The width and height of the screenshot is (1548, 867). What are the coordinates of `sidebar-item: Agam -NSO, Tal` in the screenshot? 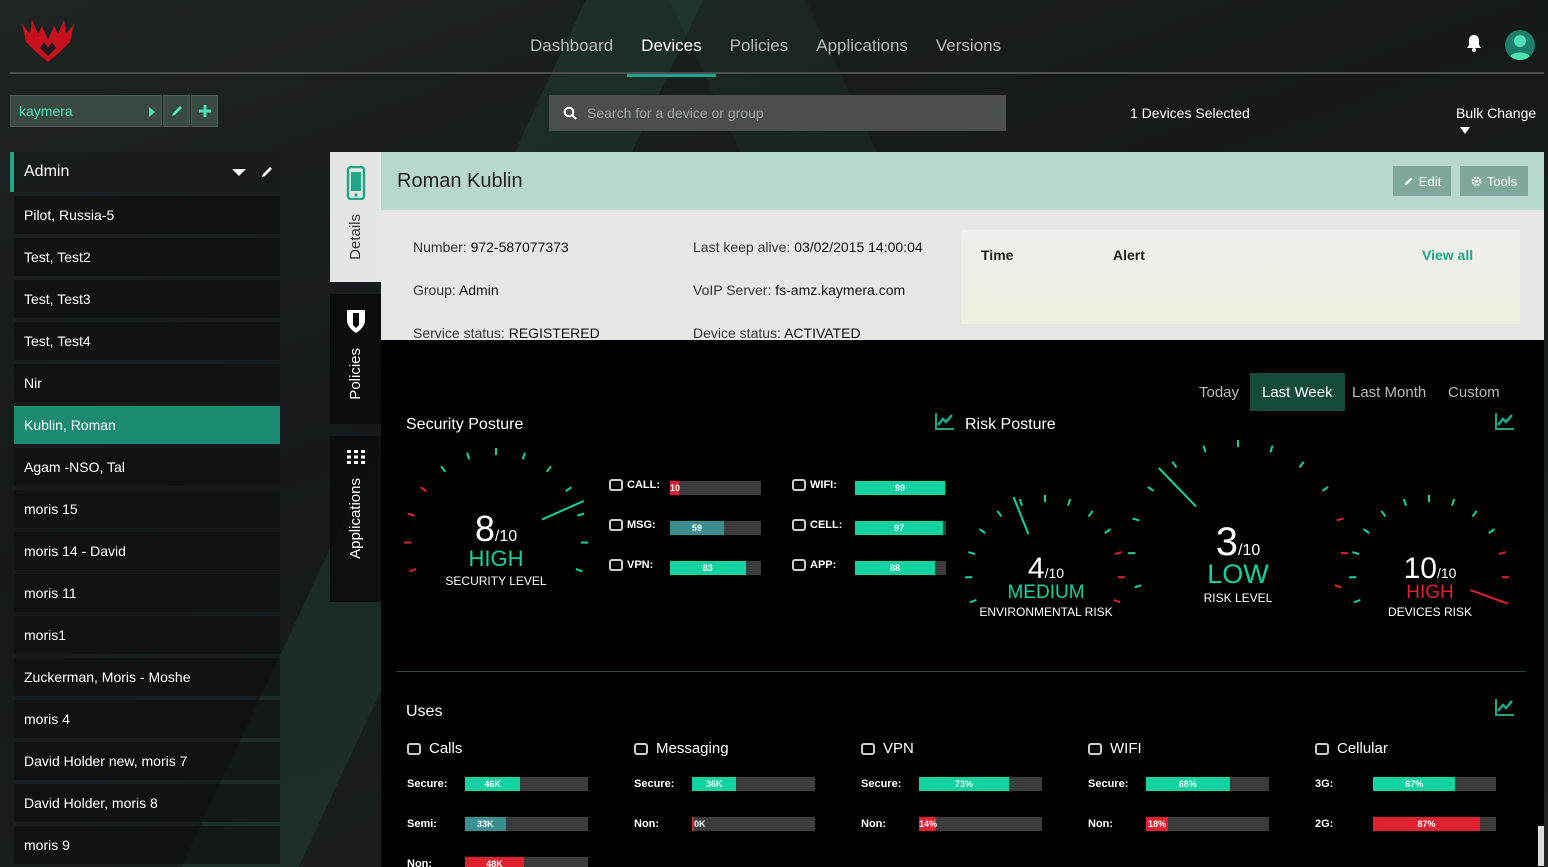 It's located at (147, 467).